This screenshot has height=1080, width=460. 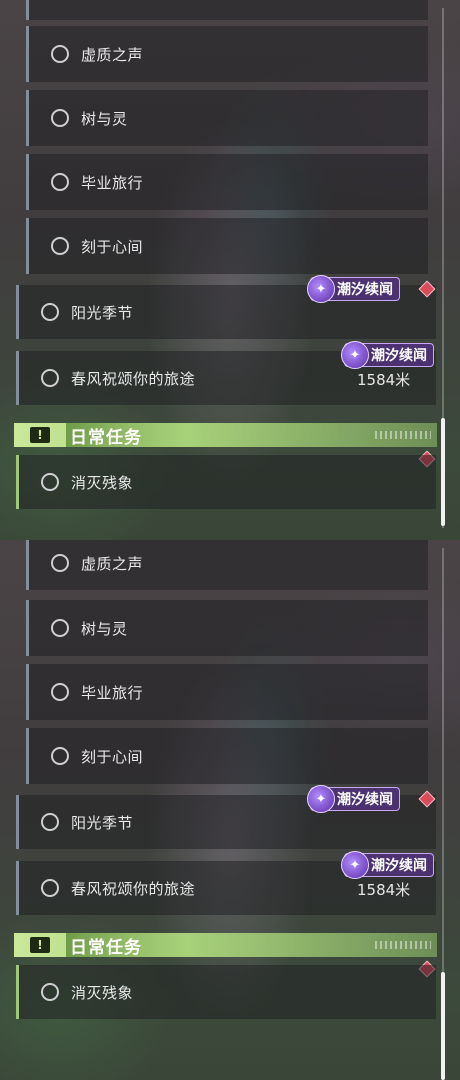 What do you see at coordinates (227, 10) in the screenshot?
I see `quest-item-partial` at bounding box center [227, 10].